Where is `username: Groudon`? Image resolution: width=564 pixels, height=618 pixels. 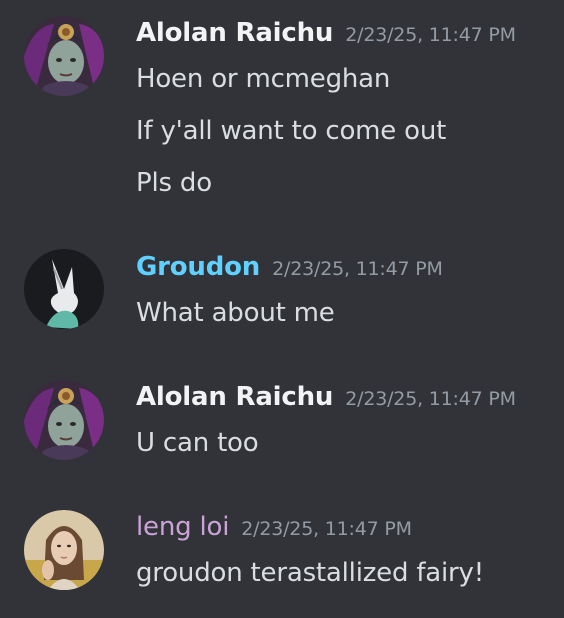
username: Groudon is located at coordinates (198, 267).